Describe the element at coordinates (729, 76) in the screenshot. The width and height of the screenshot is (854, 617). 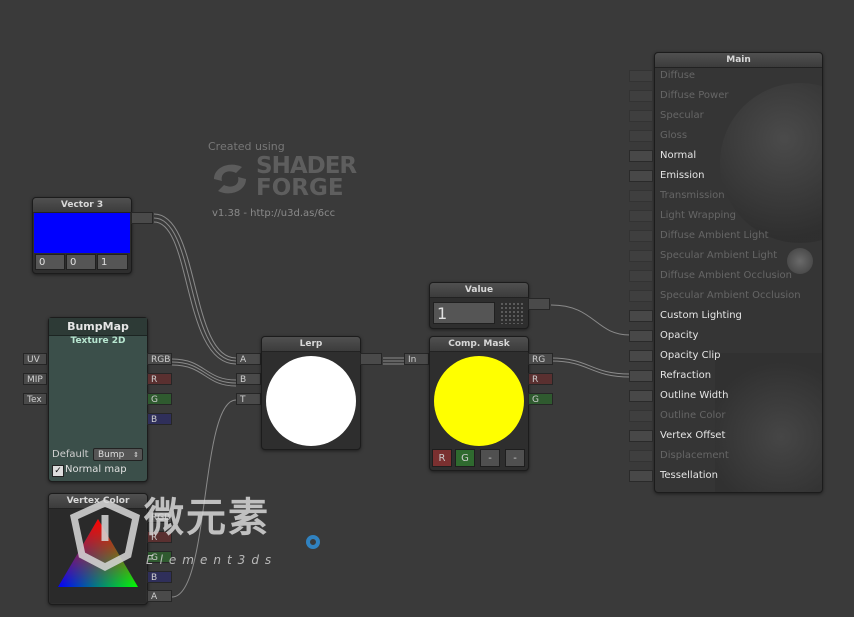
I see `main-input-diffuse: Diffuse` at that location.